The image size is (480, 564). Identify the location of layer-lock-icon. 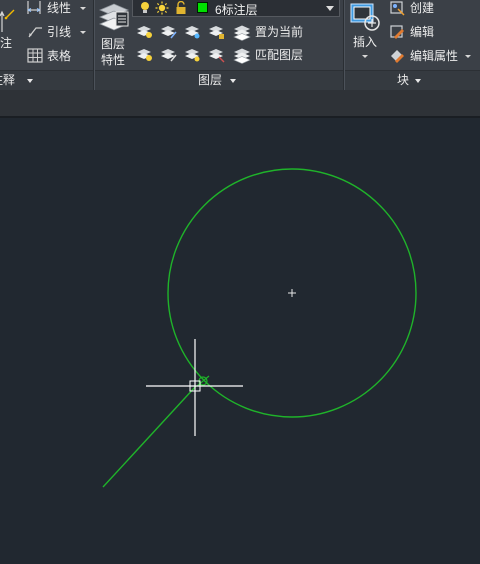
(181, 8).